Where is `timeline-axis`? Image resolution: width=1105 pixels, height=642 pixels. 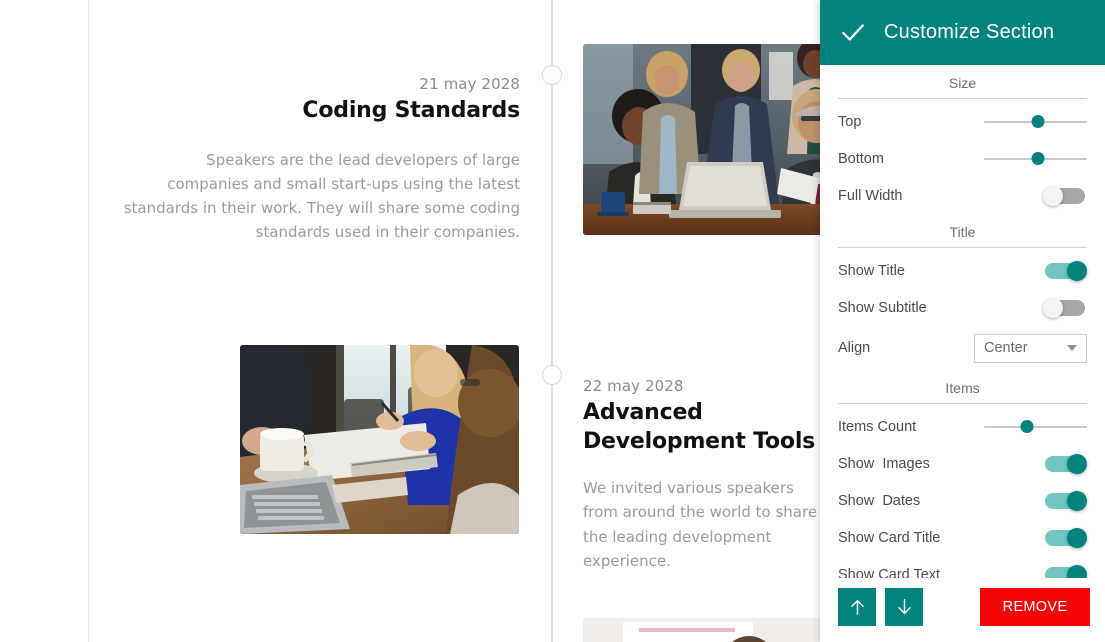 timeline-axis is located at coordinates (552, 321).